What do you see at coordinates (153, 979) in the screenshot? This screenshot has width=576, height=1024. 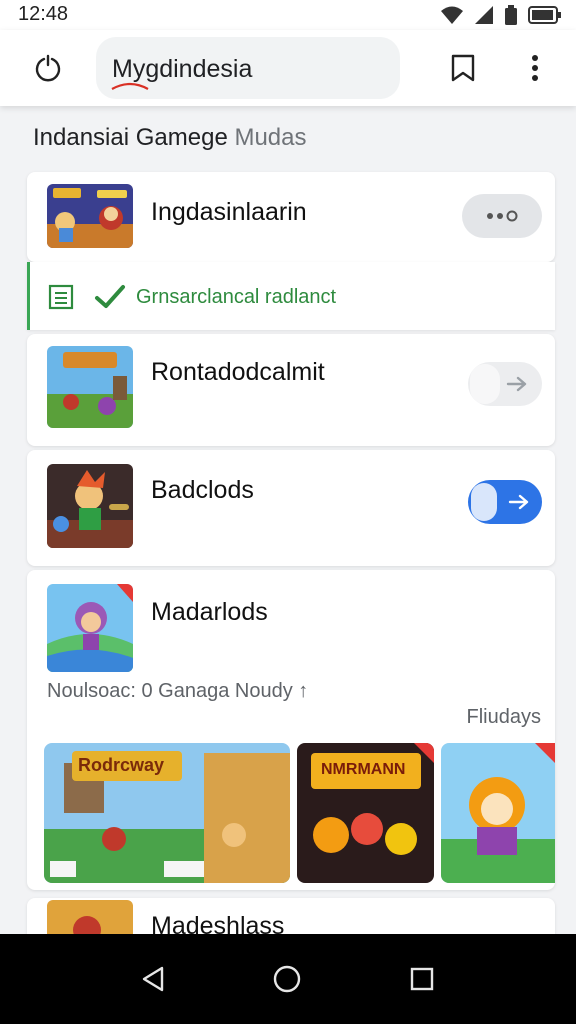 I see `back-icon` at bounding box center [153, 979].